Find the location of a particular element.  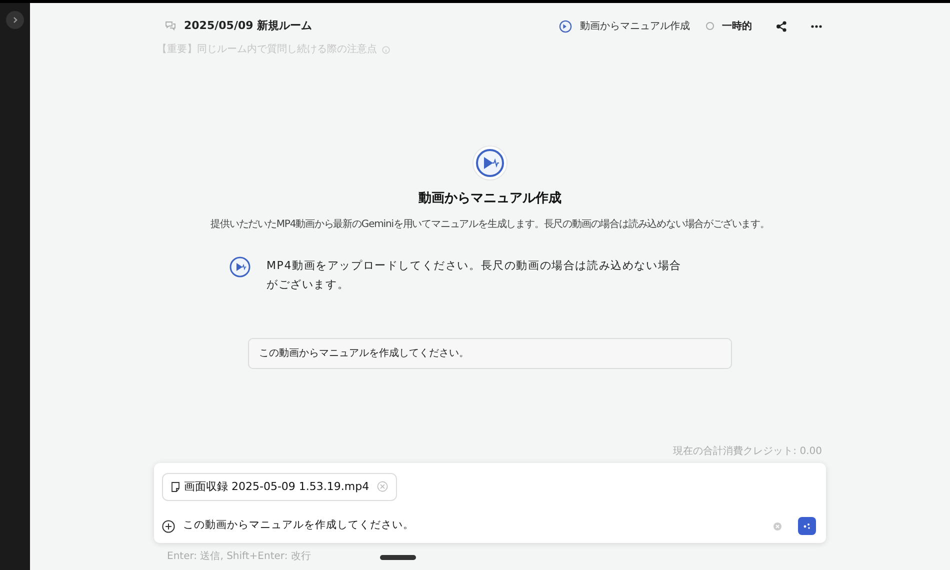

file-icon is located at coordinates (175, 487).